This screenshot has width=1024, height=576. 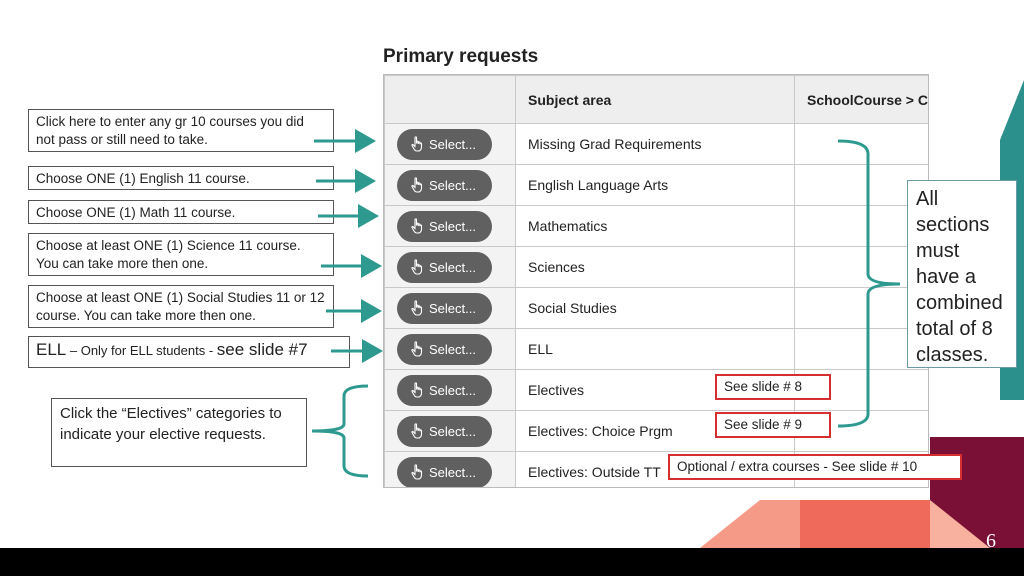 What do you see at coordinates (656, 431) in the screenshot?
I see `table-row: Select... Electives: Choice Prgm` at bounding box center [656, 431].